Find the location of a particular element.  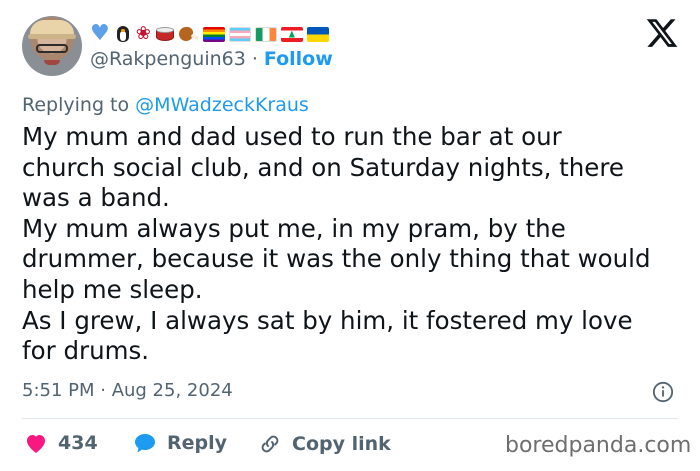

ukraine-flag-icon is located at coordinates (317, 34).